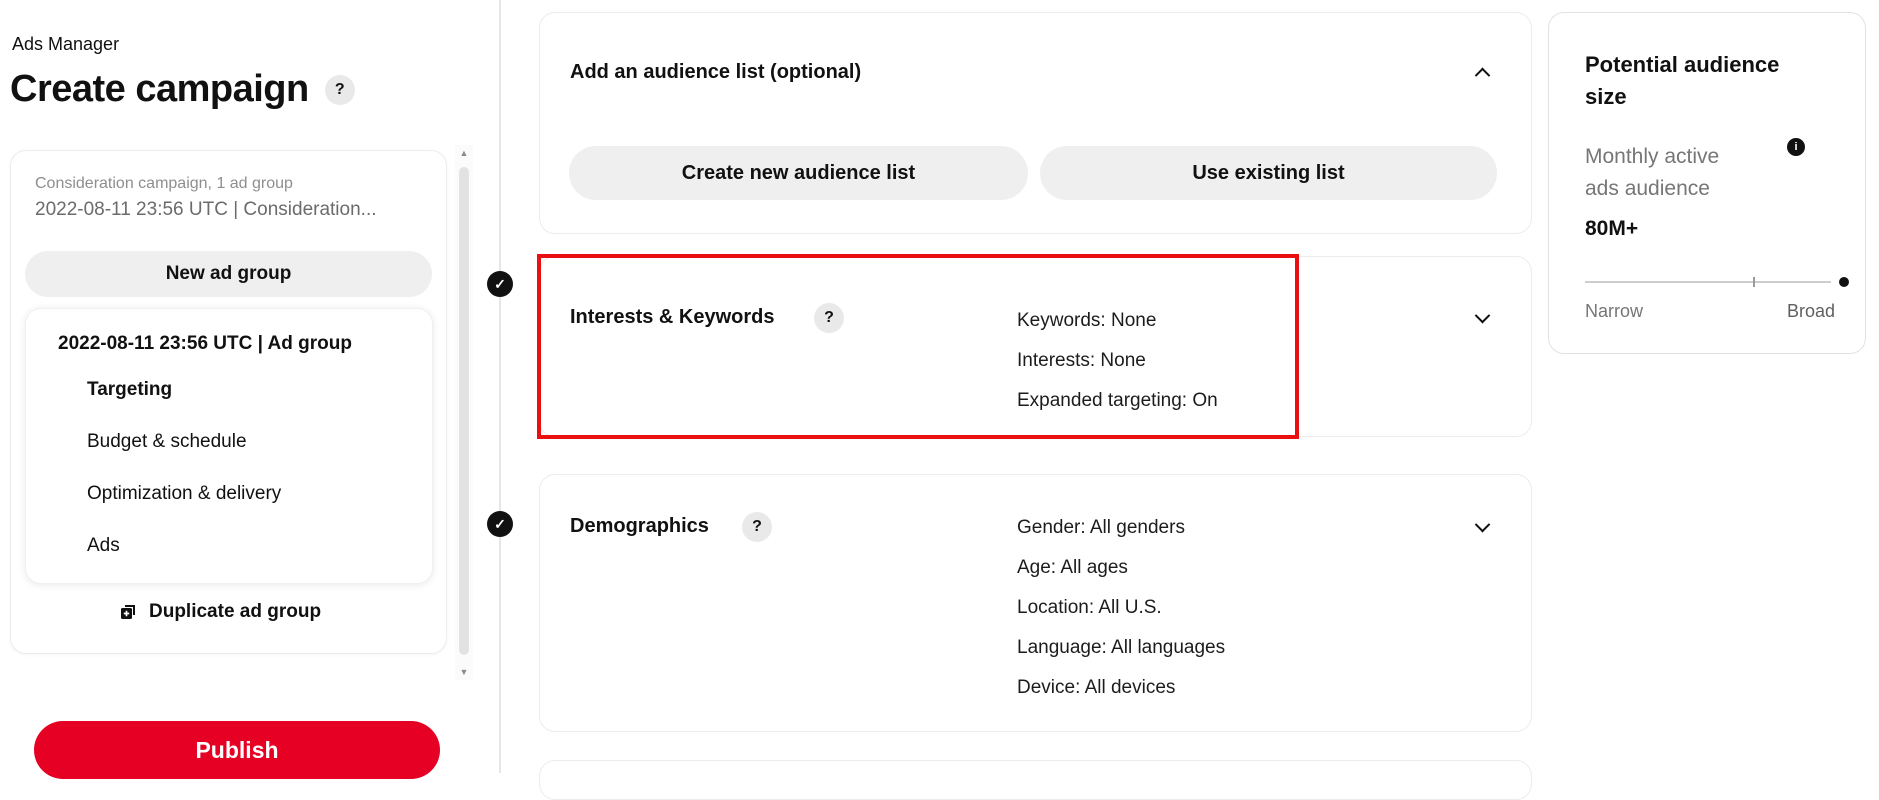  I want to click on potential-audience-title: Potential audience size, so click(1682, 80).